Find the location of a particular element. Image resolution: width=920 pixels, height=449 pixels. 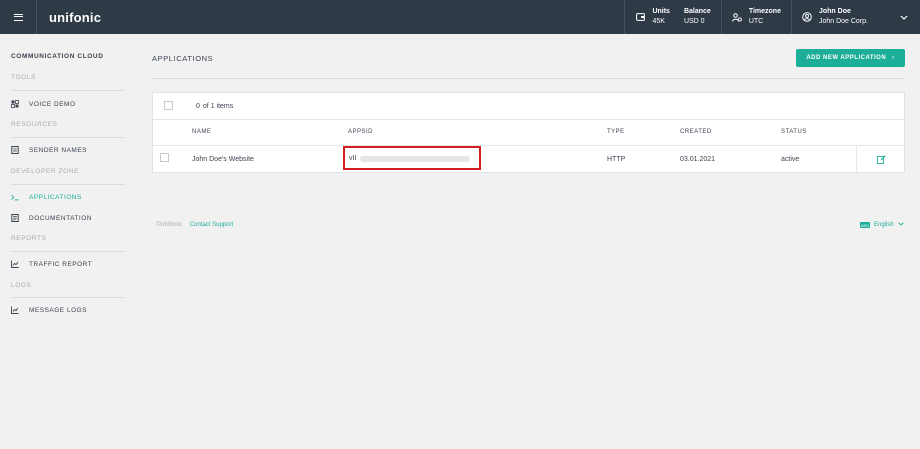

title-divider is located at coordinates (528, 78).